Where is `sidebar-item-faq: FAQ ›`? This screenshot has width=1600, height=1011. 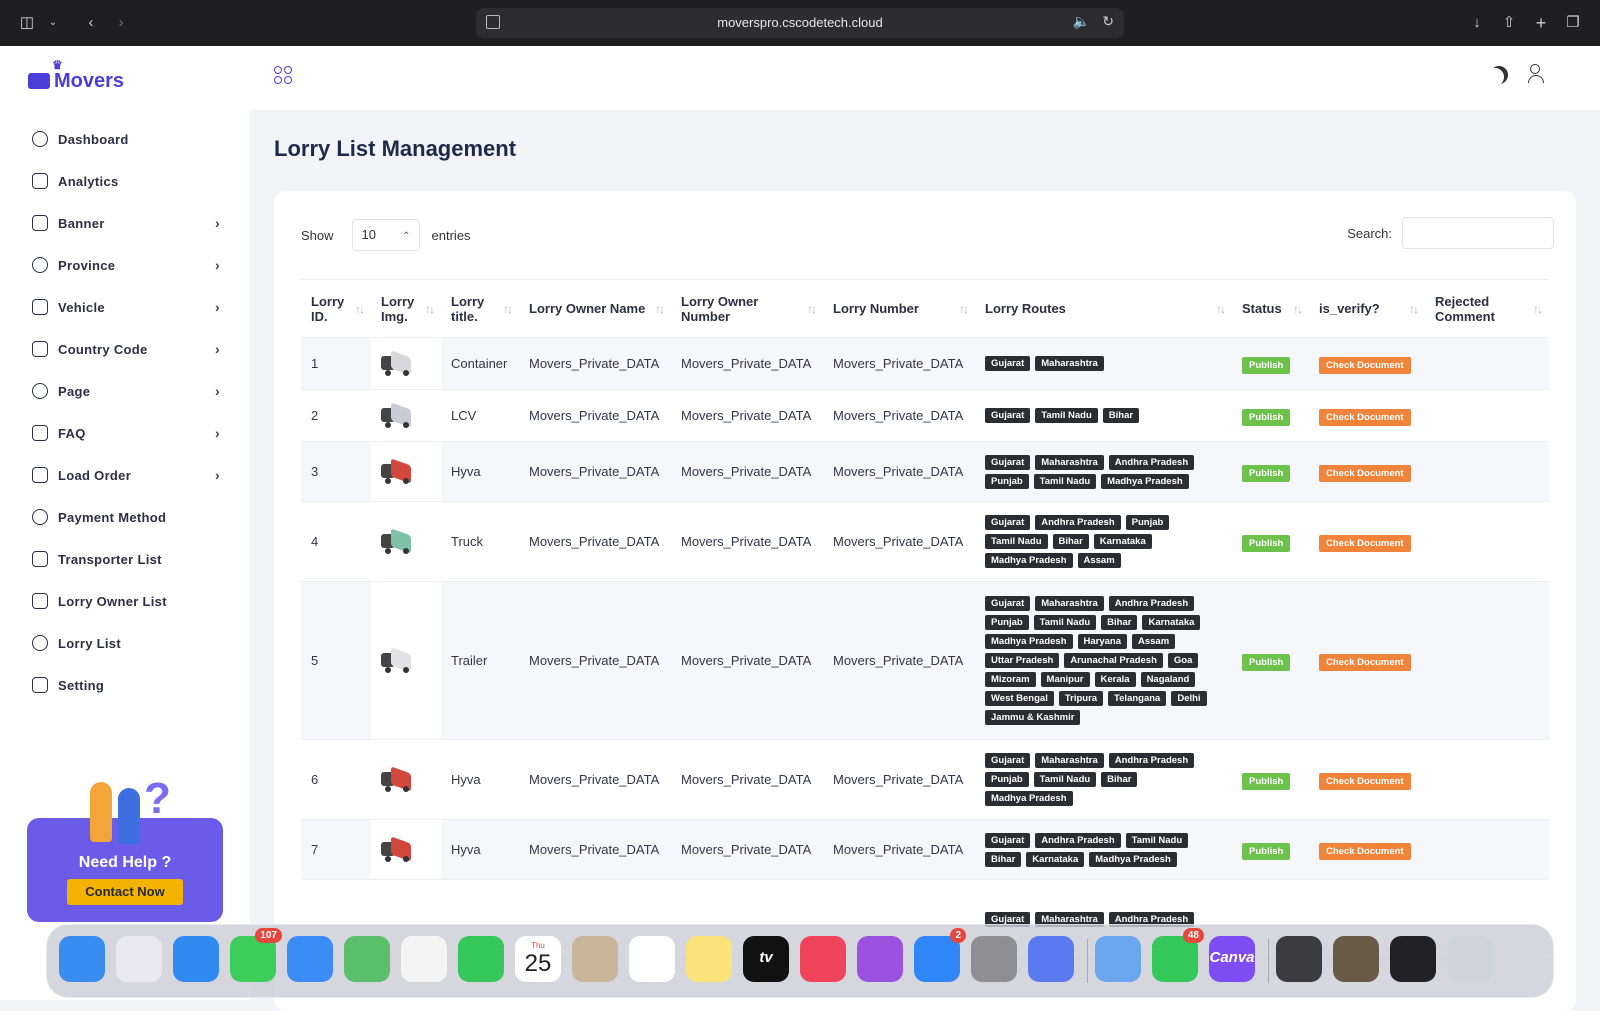
sidebar-item-faq: FAQ › is located at coordinates (125, 433).